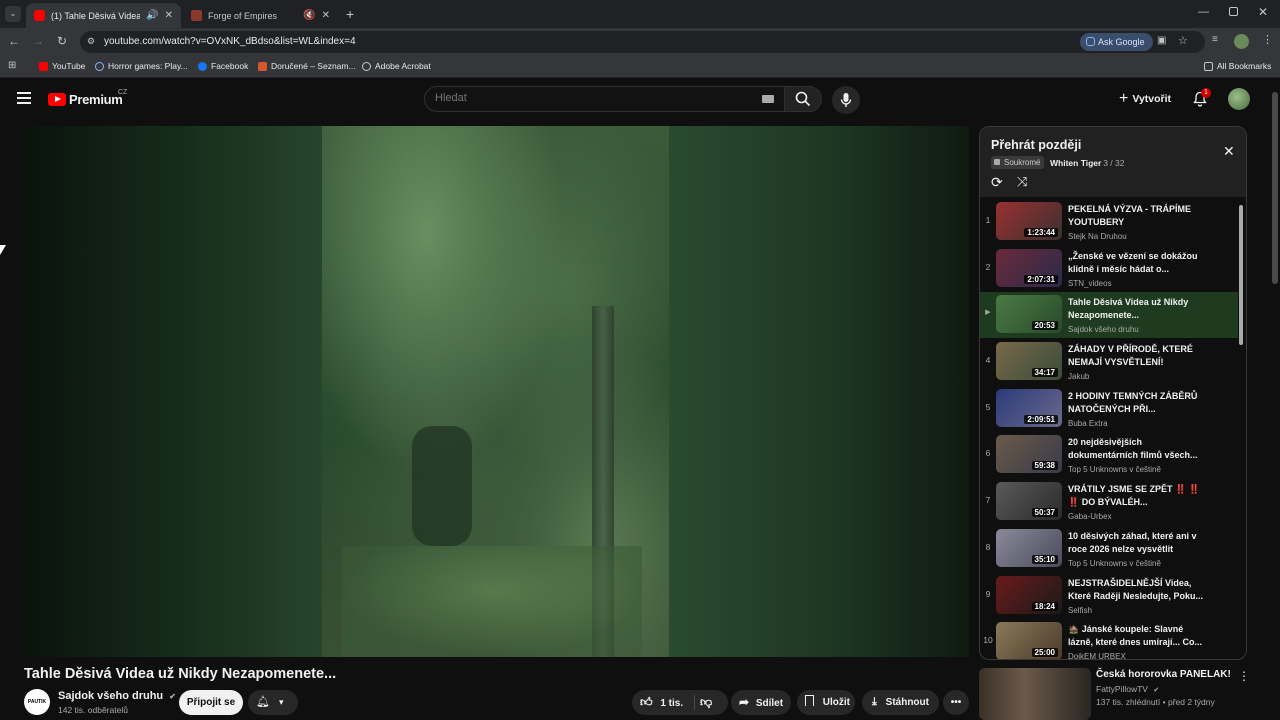 Image resolution: width=1280 pixels, height=720 pixels. I want to click on recommendation-title: Česká hororovka PANELAK!, so click(1163, 674).